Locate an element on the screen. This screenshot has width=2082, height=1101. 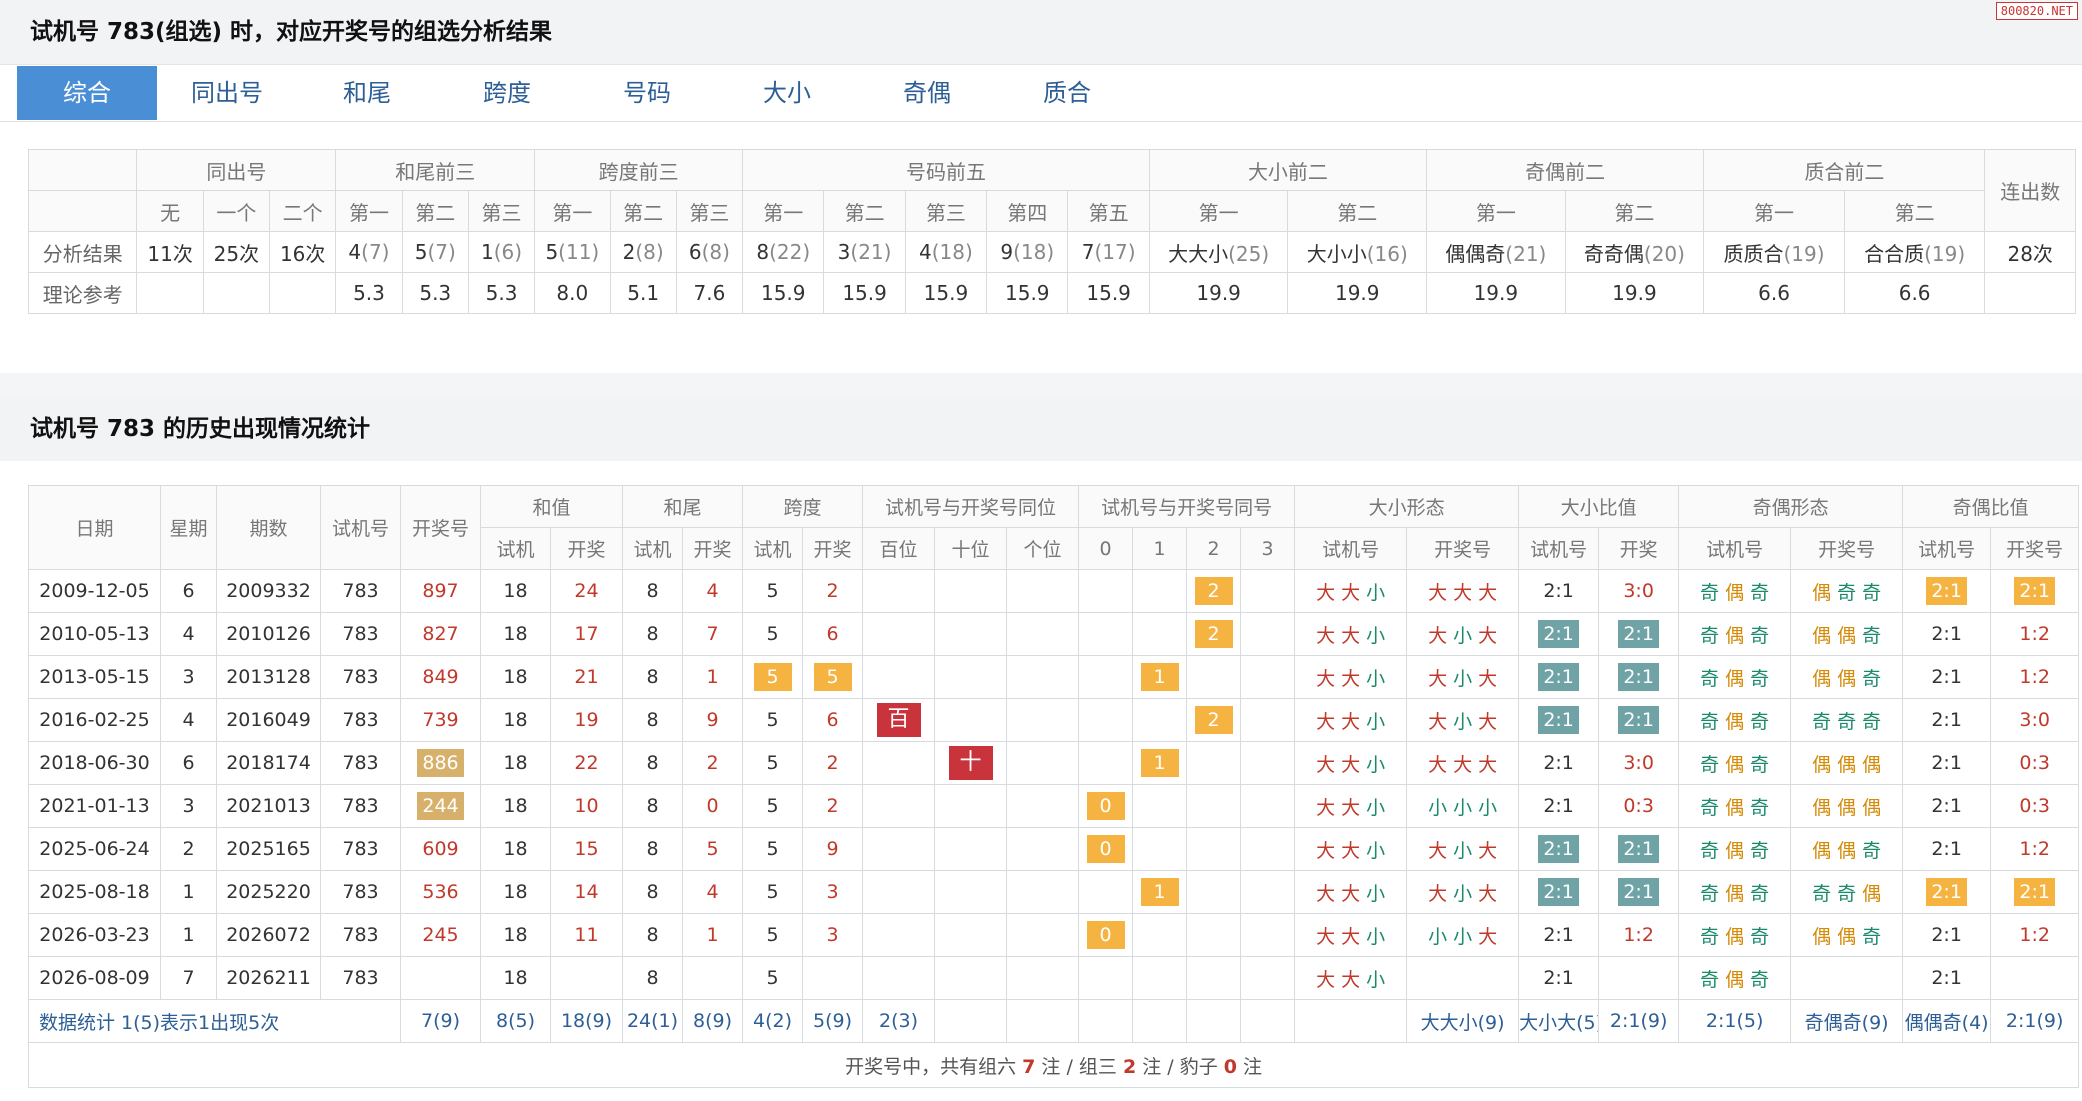
result-cell: 大小小(16) is located at coordinates (1357, 252).